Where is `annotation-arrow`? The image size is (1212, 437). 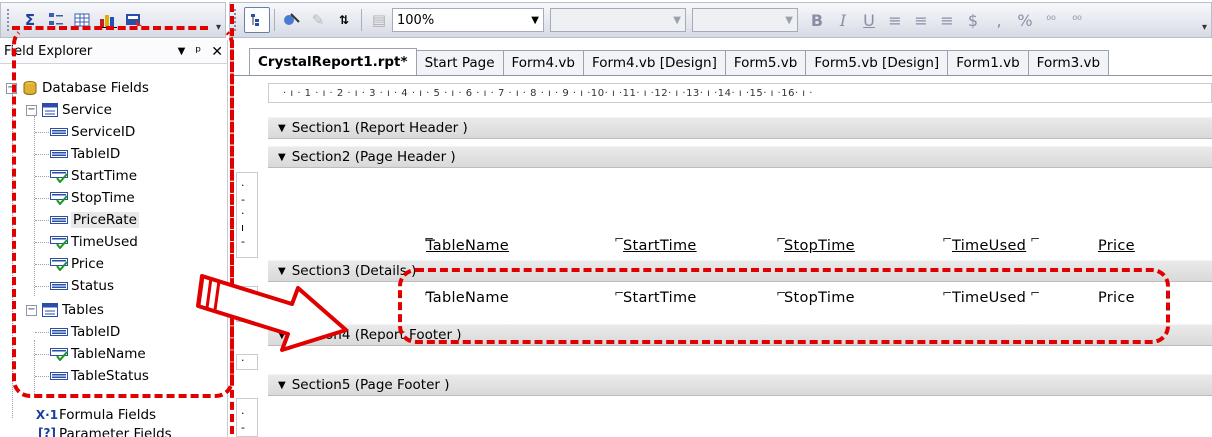 annotation-arrow is located at coordinates (272, 313).